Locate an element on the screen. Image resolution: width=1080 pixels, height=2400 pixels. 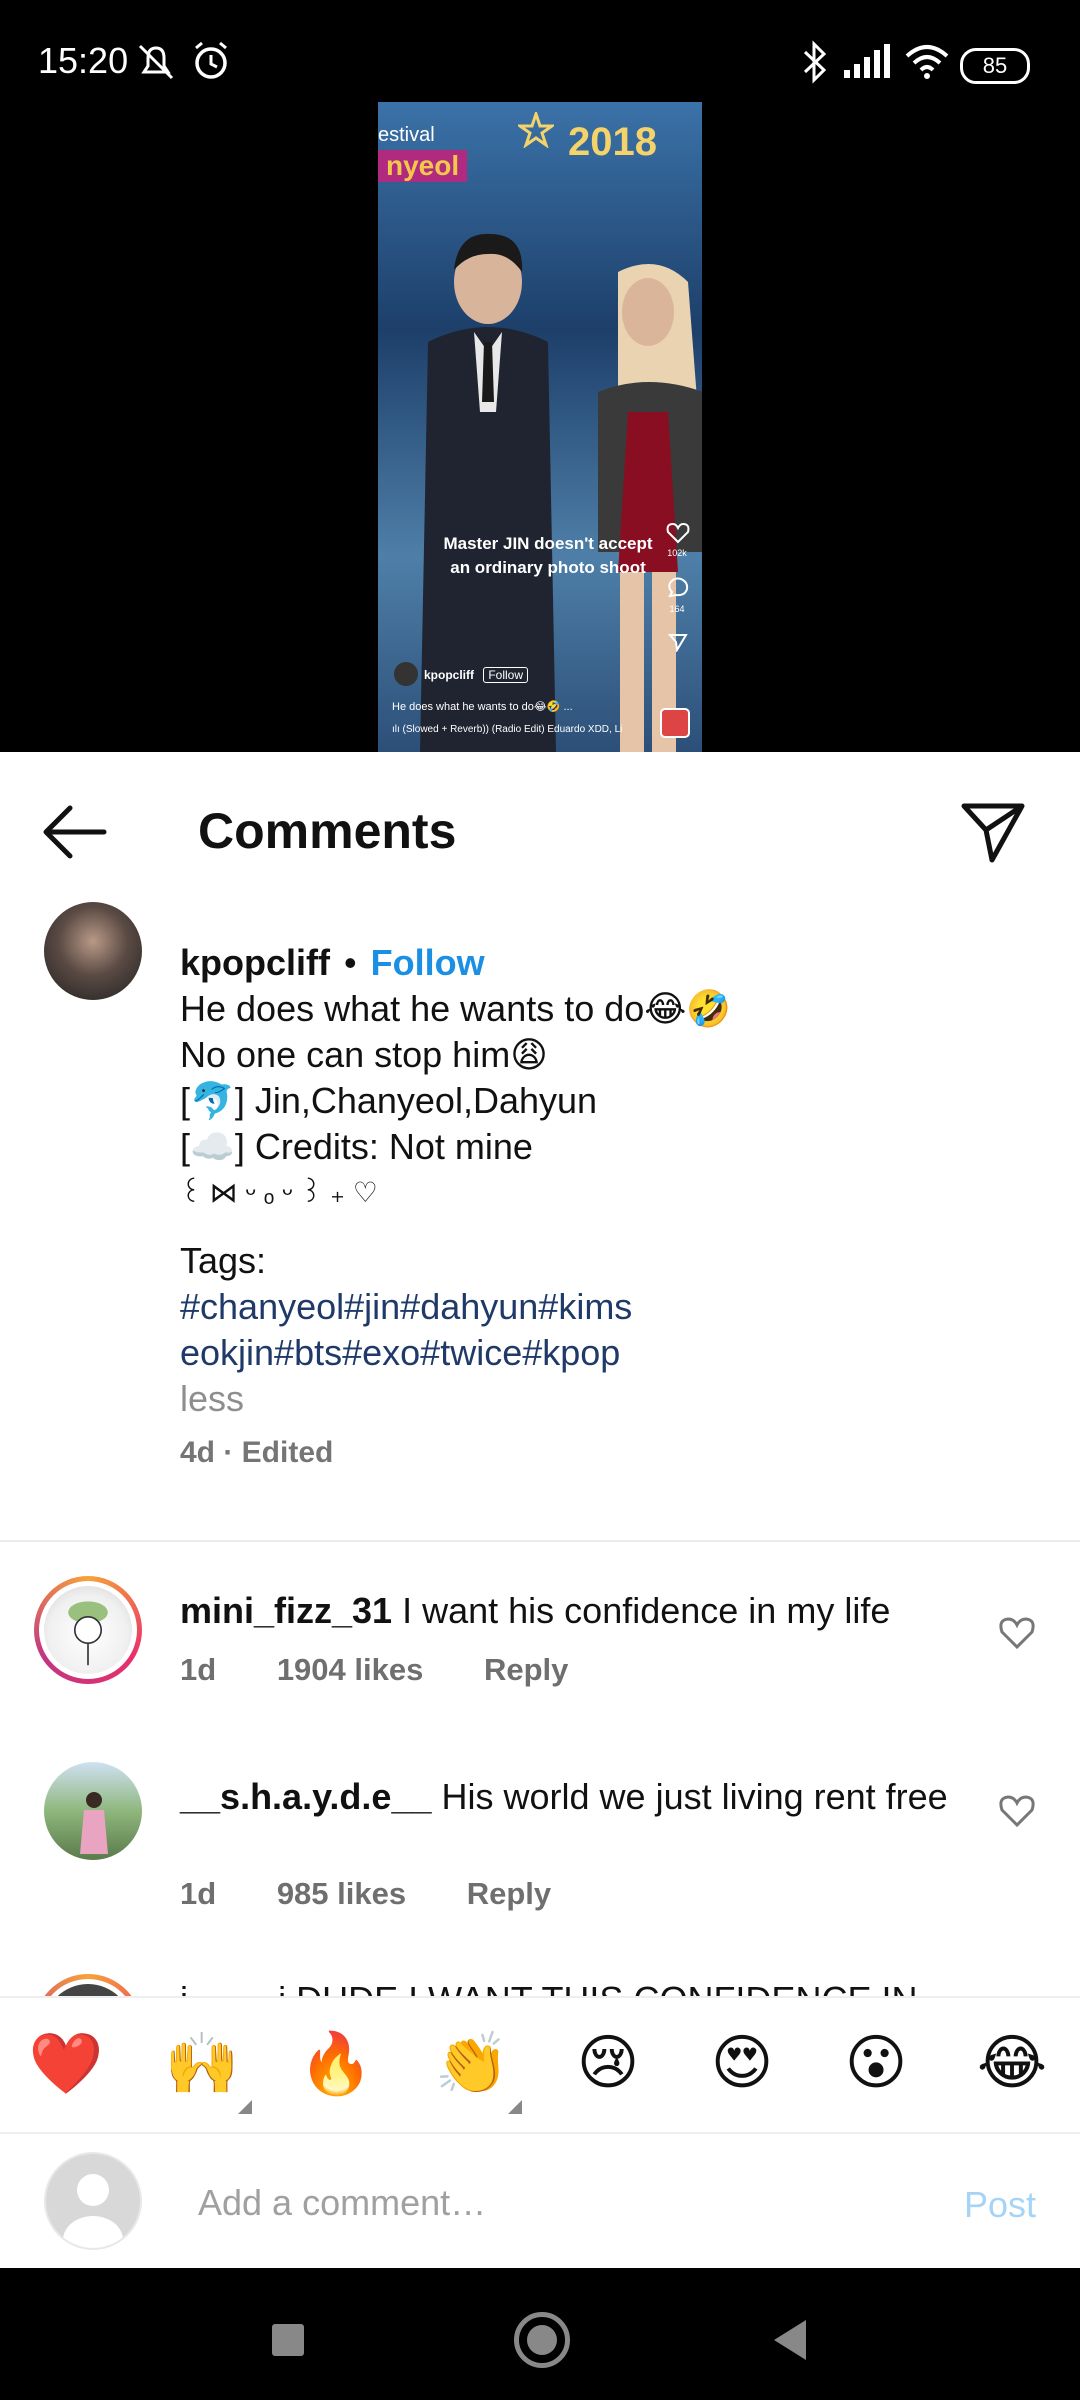
video-overlay-line-1: Master JIN doesn't accept is located at coordinates (548, 543).